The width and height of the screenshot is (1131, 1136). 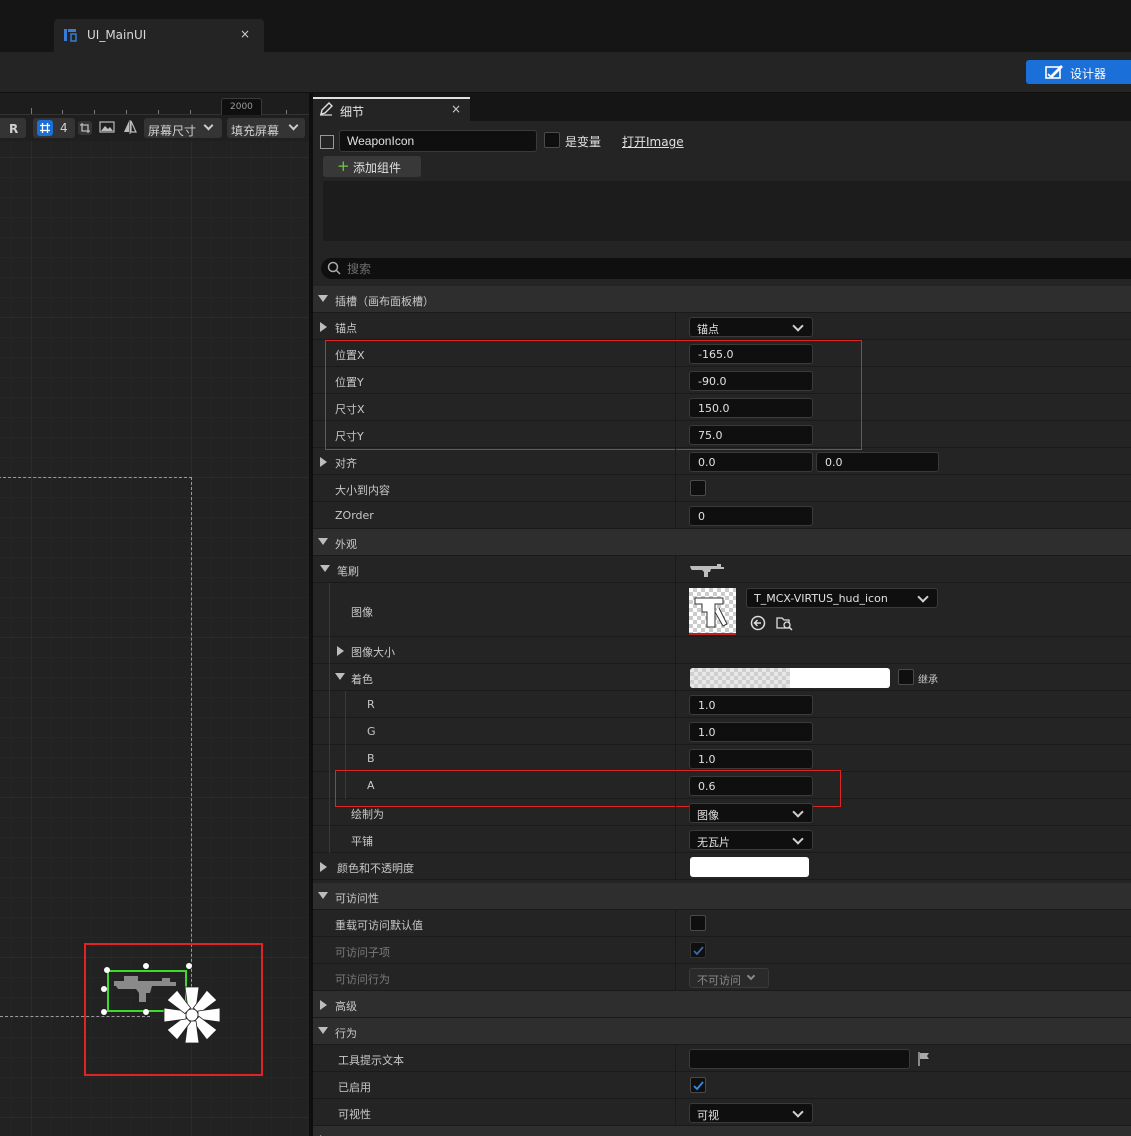 I want to click on image-thumbnail, so click(x=712, y=611).